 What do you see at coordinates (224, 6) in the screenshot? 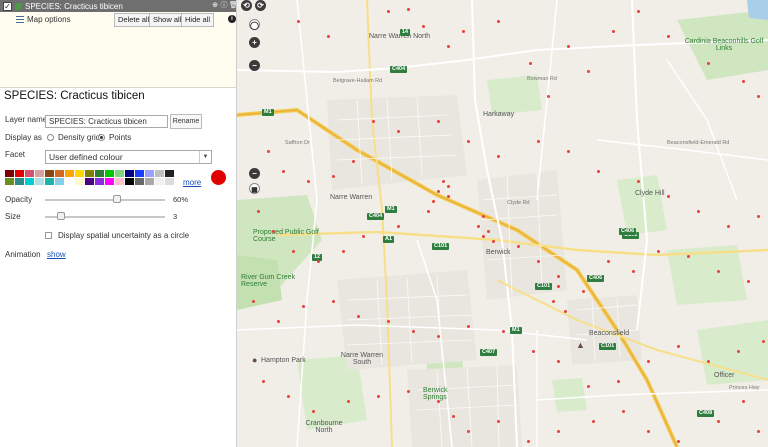
I see `layer-info-icon: ⓘ` at bounding box center [224, 6].